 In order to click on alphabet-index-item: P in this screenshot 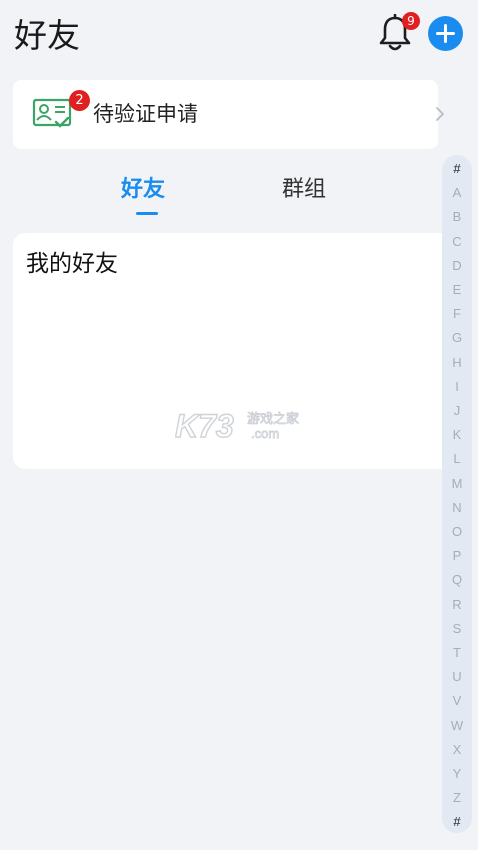, I will do `click(457, 556)`.